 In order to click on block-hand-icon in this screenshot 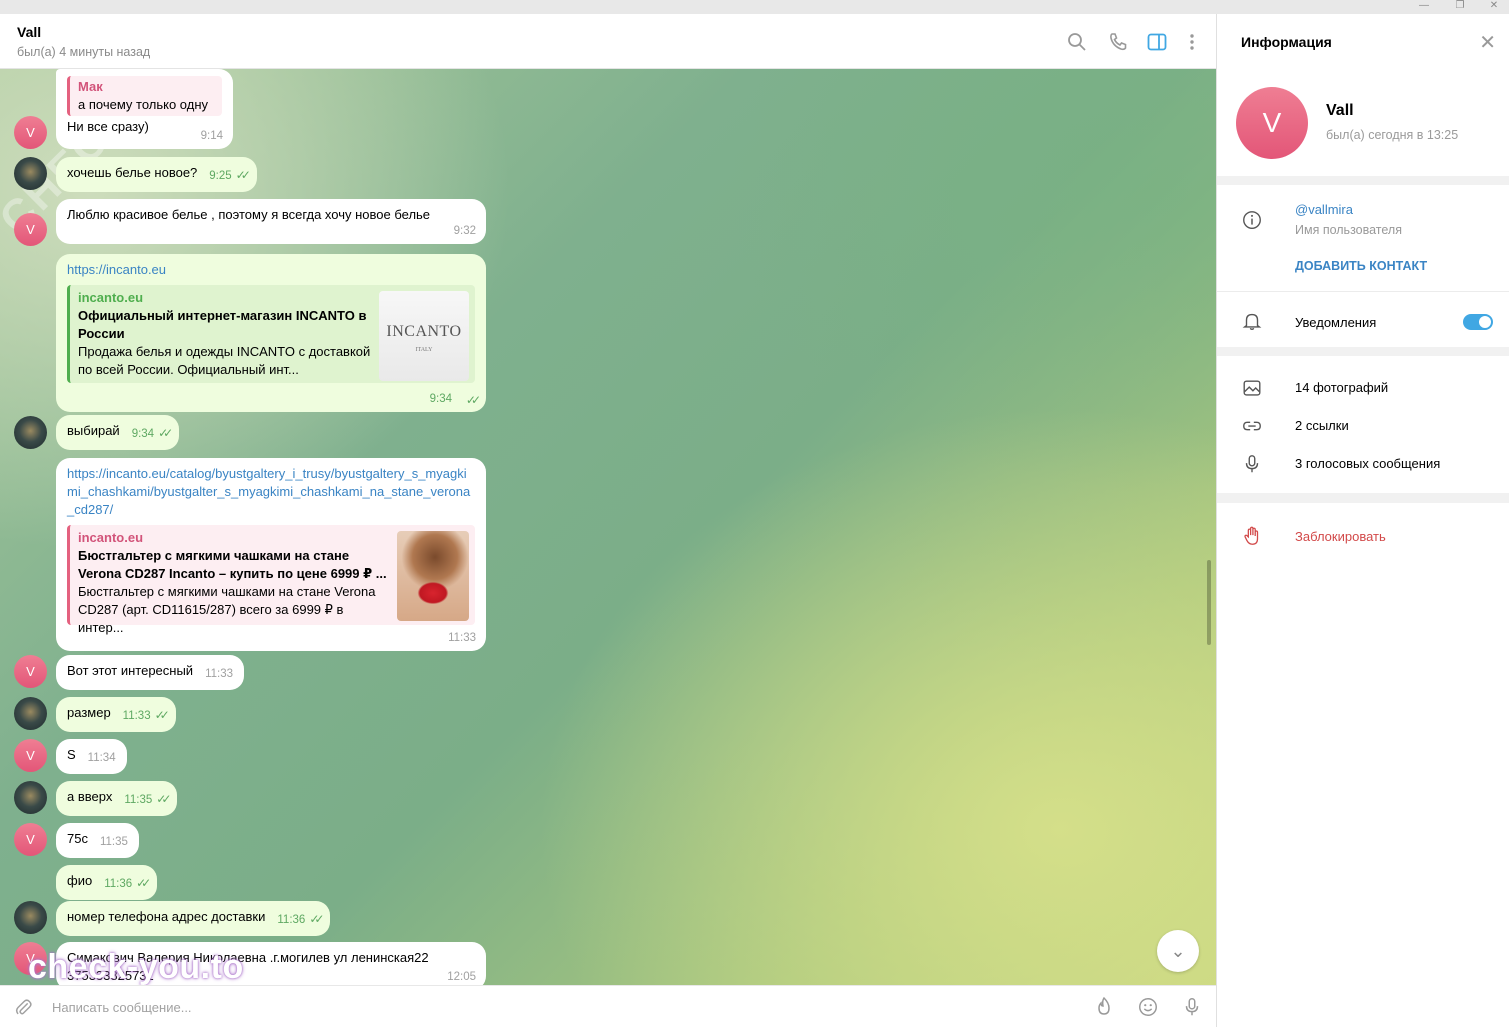, I will do `click(1251, 535)`.